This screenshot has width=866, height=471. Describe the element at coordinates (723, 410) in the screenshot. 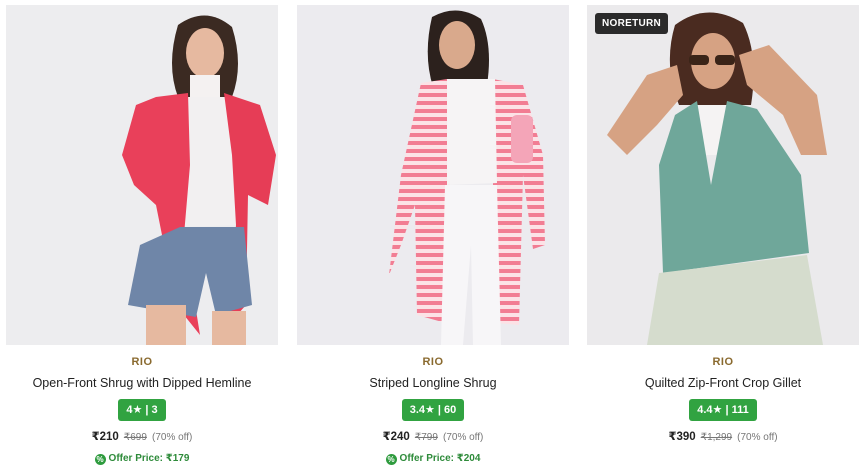

I see `rating-badge: 4.4★ | 111` at that location.